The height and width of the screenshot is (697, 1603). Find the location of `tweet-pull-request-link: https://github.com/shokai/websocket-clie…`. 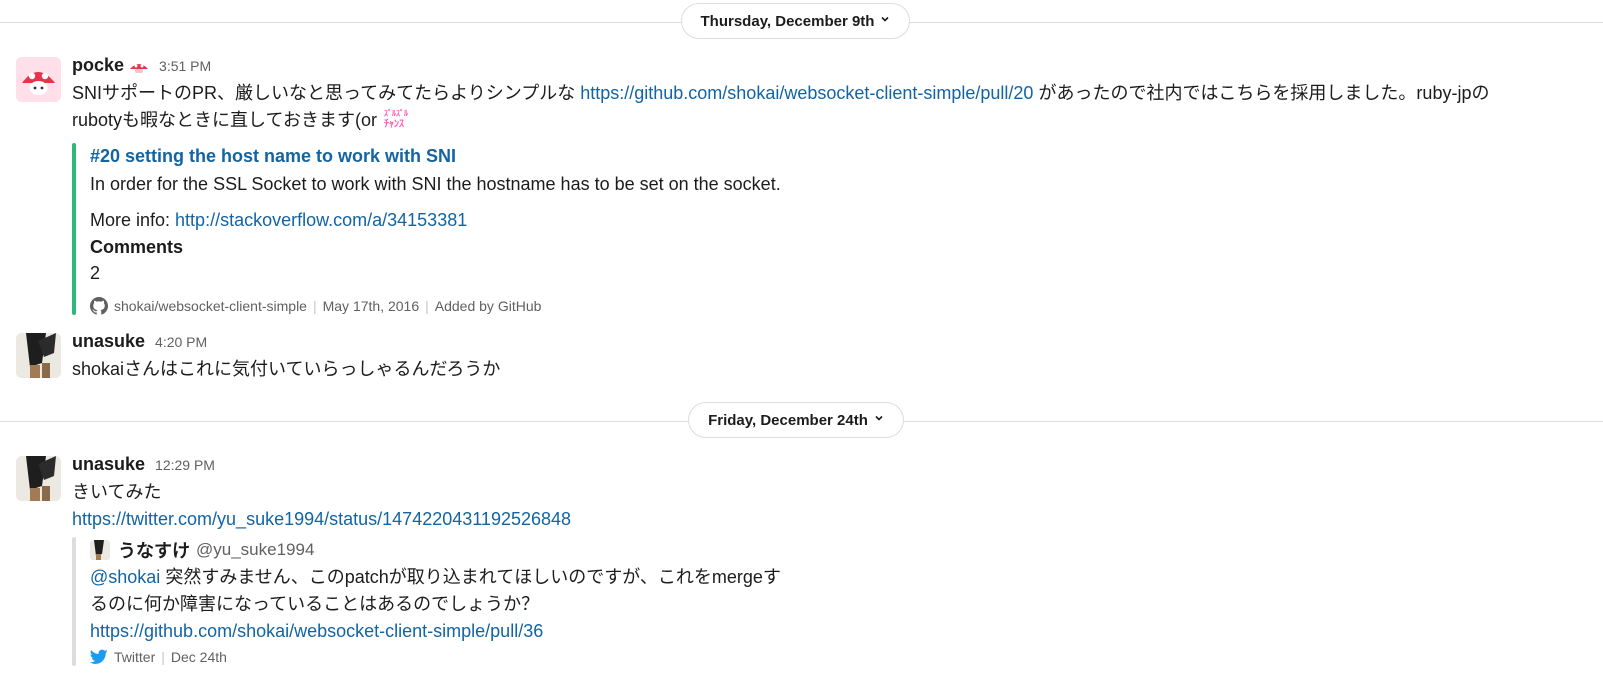

tweet-pull-request-link: https://github.com/shokai/websocket-clie… is located at coordinates (316, 631).